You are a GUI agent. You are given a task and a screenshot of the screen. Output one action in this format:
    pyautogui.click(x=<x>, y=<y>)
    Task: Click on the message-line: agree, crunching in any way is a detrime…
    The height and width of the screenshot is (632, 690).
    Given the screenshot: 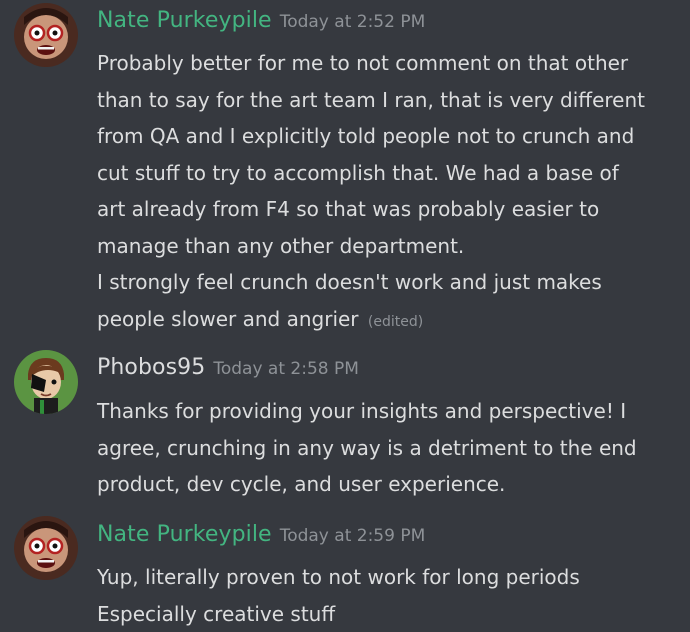 What is the action you would take?
    pyautogui.click(x=392, y=448)
    